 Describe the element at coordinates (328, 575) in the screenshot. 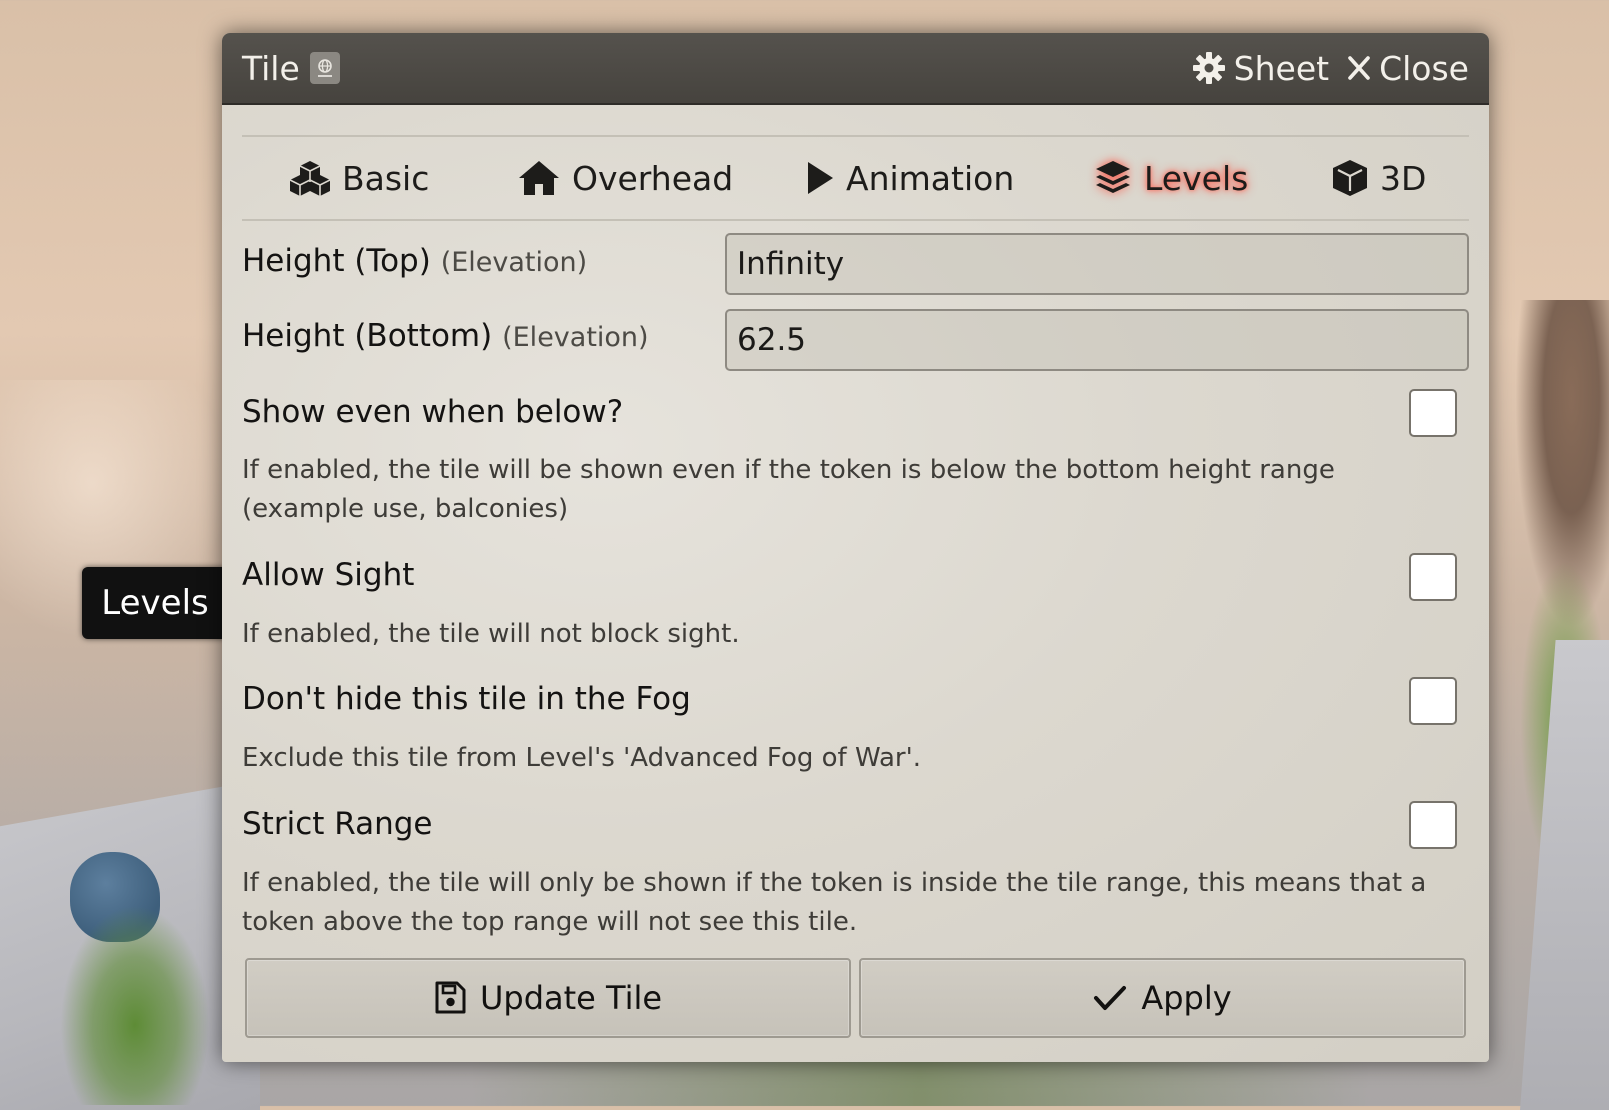

I see `allow-sight-label: Allow Sight` at that location.